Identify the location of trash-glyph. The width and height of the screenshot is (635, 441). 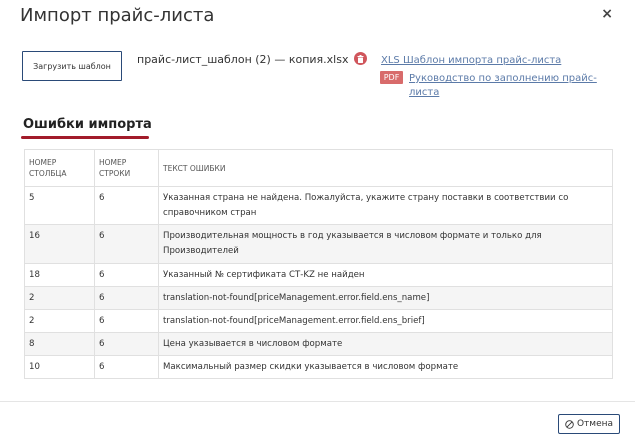
(360, 58).